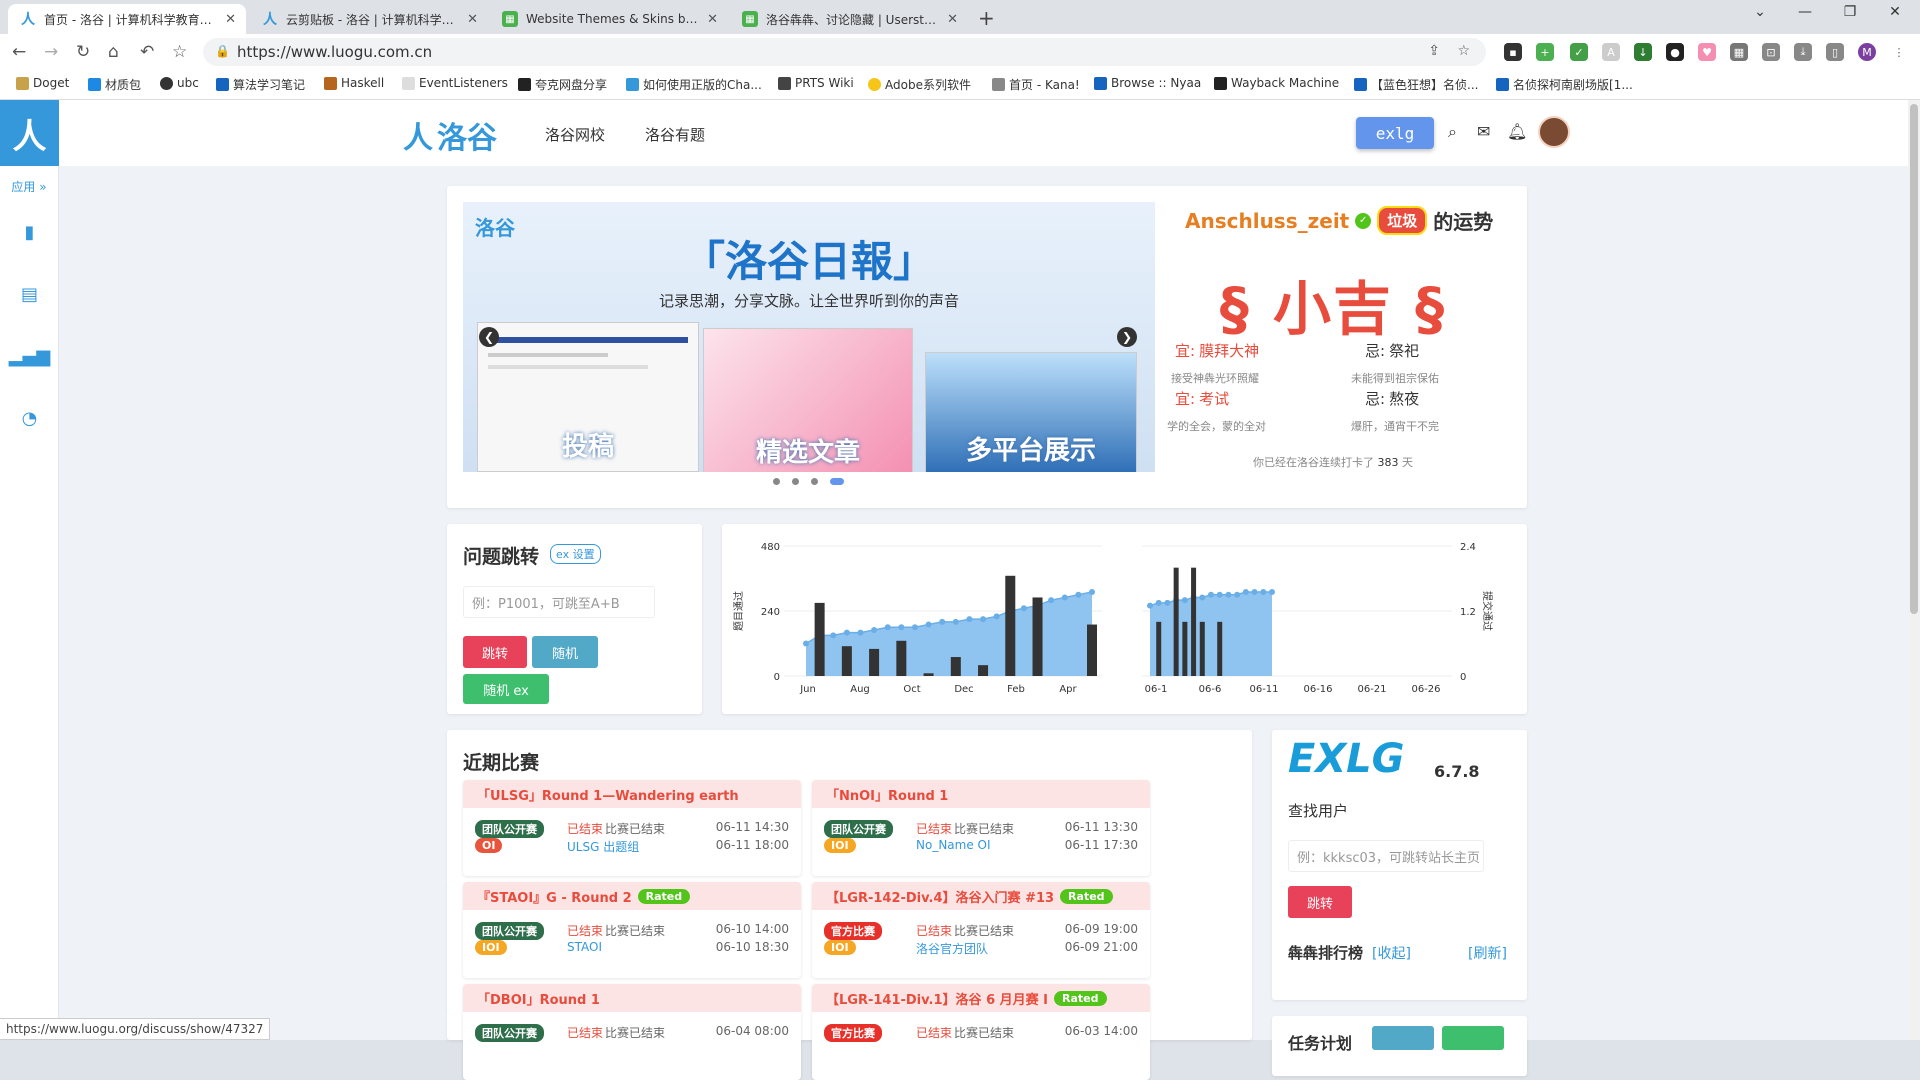 The height and width of the screenshot is (1080, 1920). What do you see at coordinates (584, 947) in the screenshot?
I see `contest-host-link: STAOI` at bounding box center [584, 947].